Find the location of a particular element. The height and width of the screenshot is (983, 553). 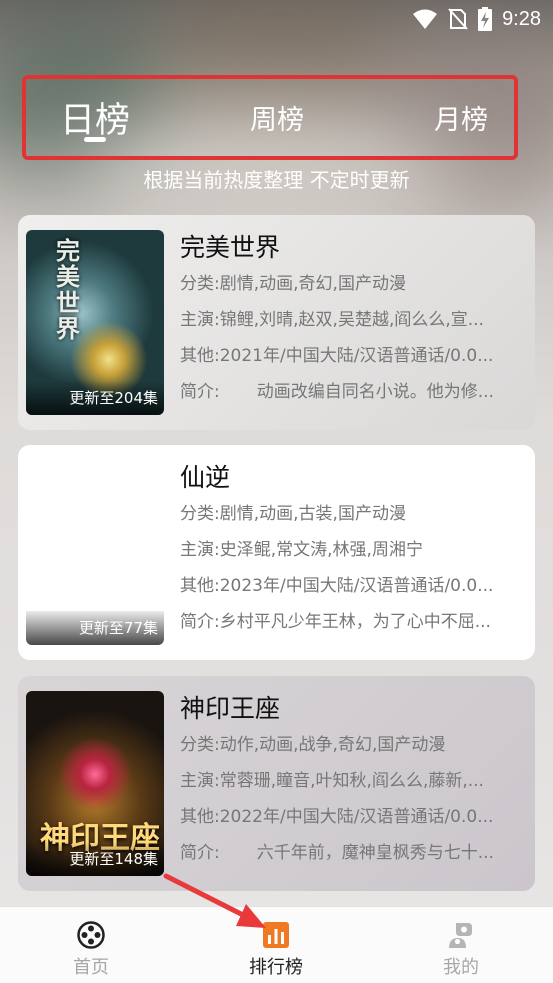

tab-monthly: 月榜 is located at coordinates (461, 117).